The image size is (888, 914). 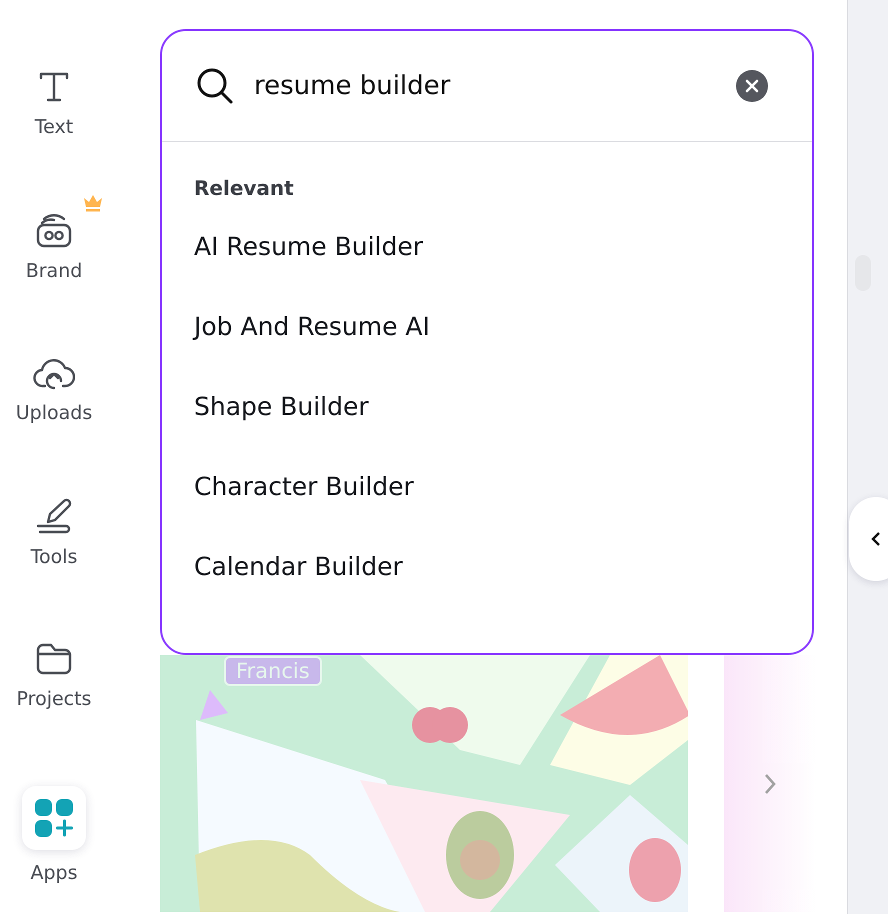 What do you see at coordinates (273, 671) in the screenshot?
I see `collaborator-label: Francis` at bounding box center [273, 671].